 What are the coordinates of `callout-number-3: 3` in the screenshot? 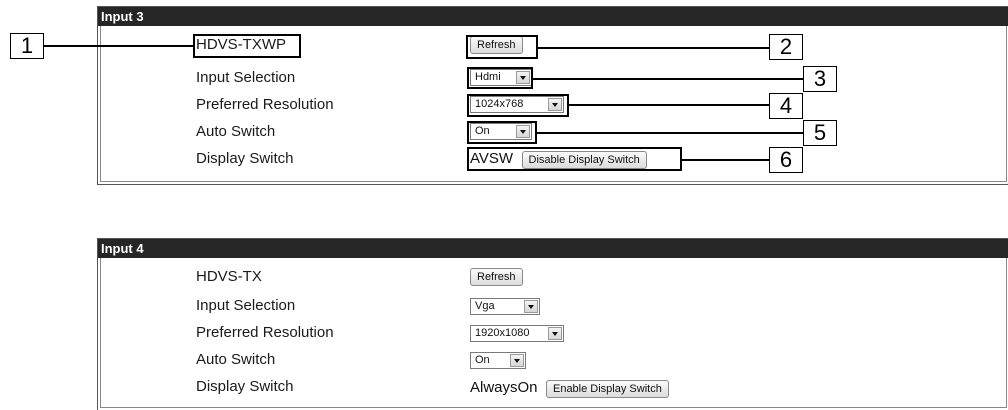 It's located at (820, 79).